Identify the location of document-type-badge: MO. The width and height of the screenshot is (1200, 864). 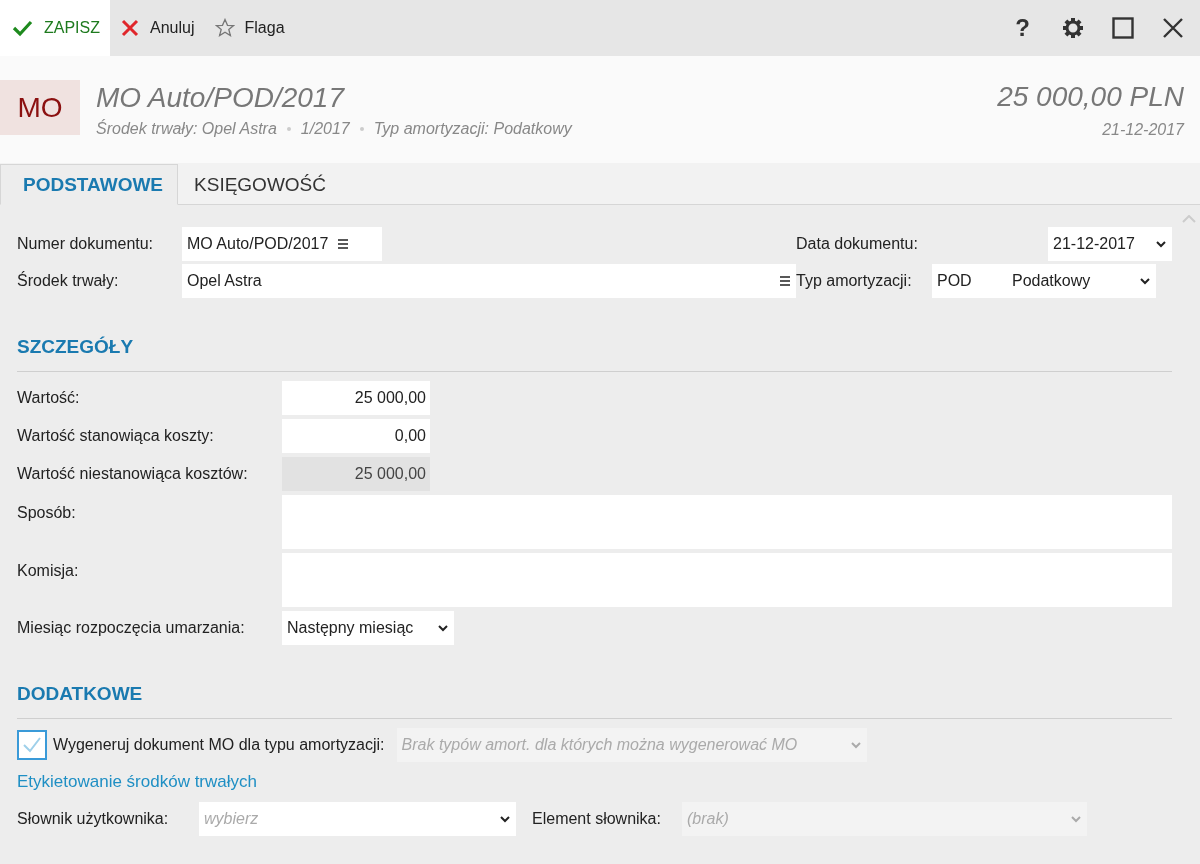
(40, 107).